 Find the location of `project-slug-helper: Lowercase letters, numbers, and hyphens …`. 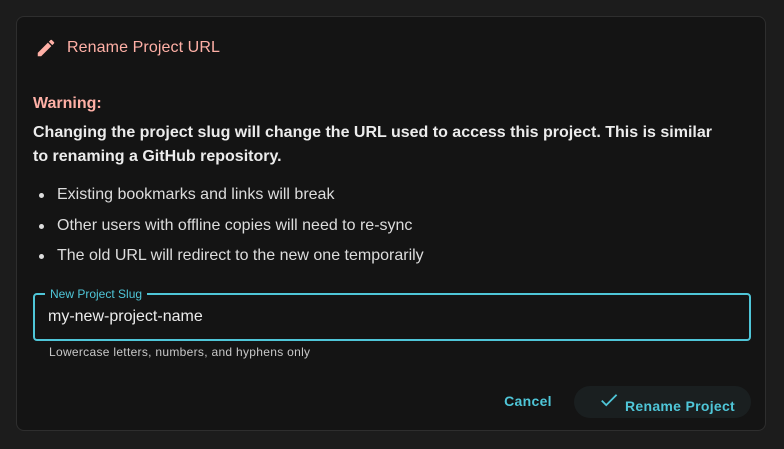

project-slug-helper: Lowercase letters, numbers, and hyphens … is located at coordinates (180, 352).